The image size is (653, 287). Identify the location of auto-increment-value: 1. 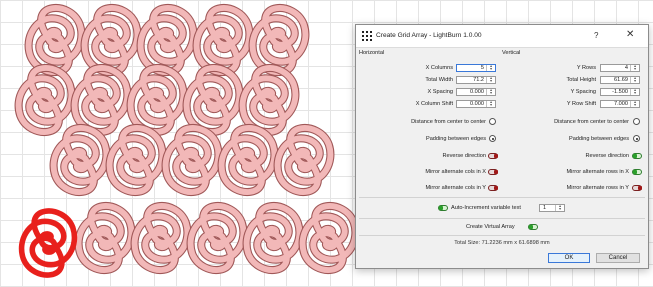
(545, 208).